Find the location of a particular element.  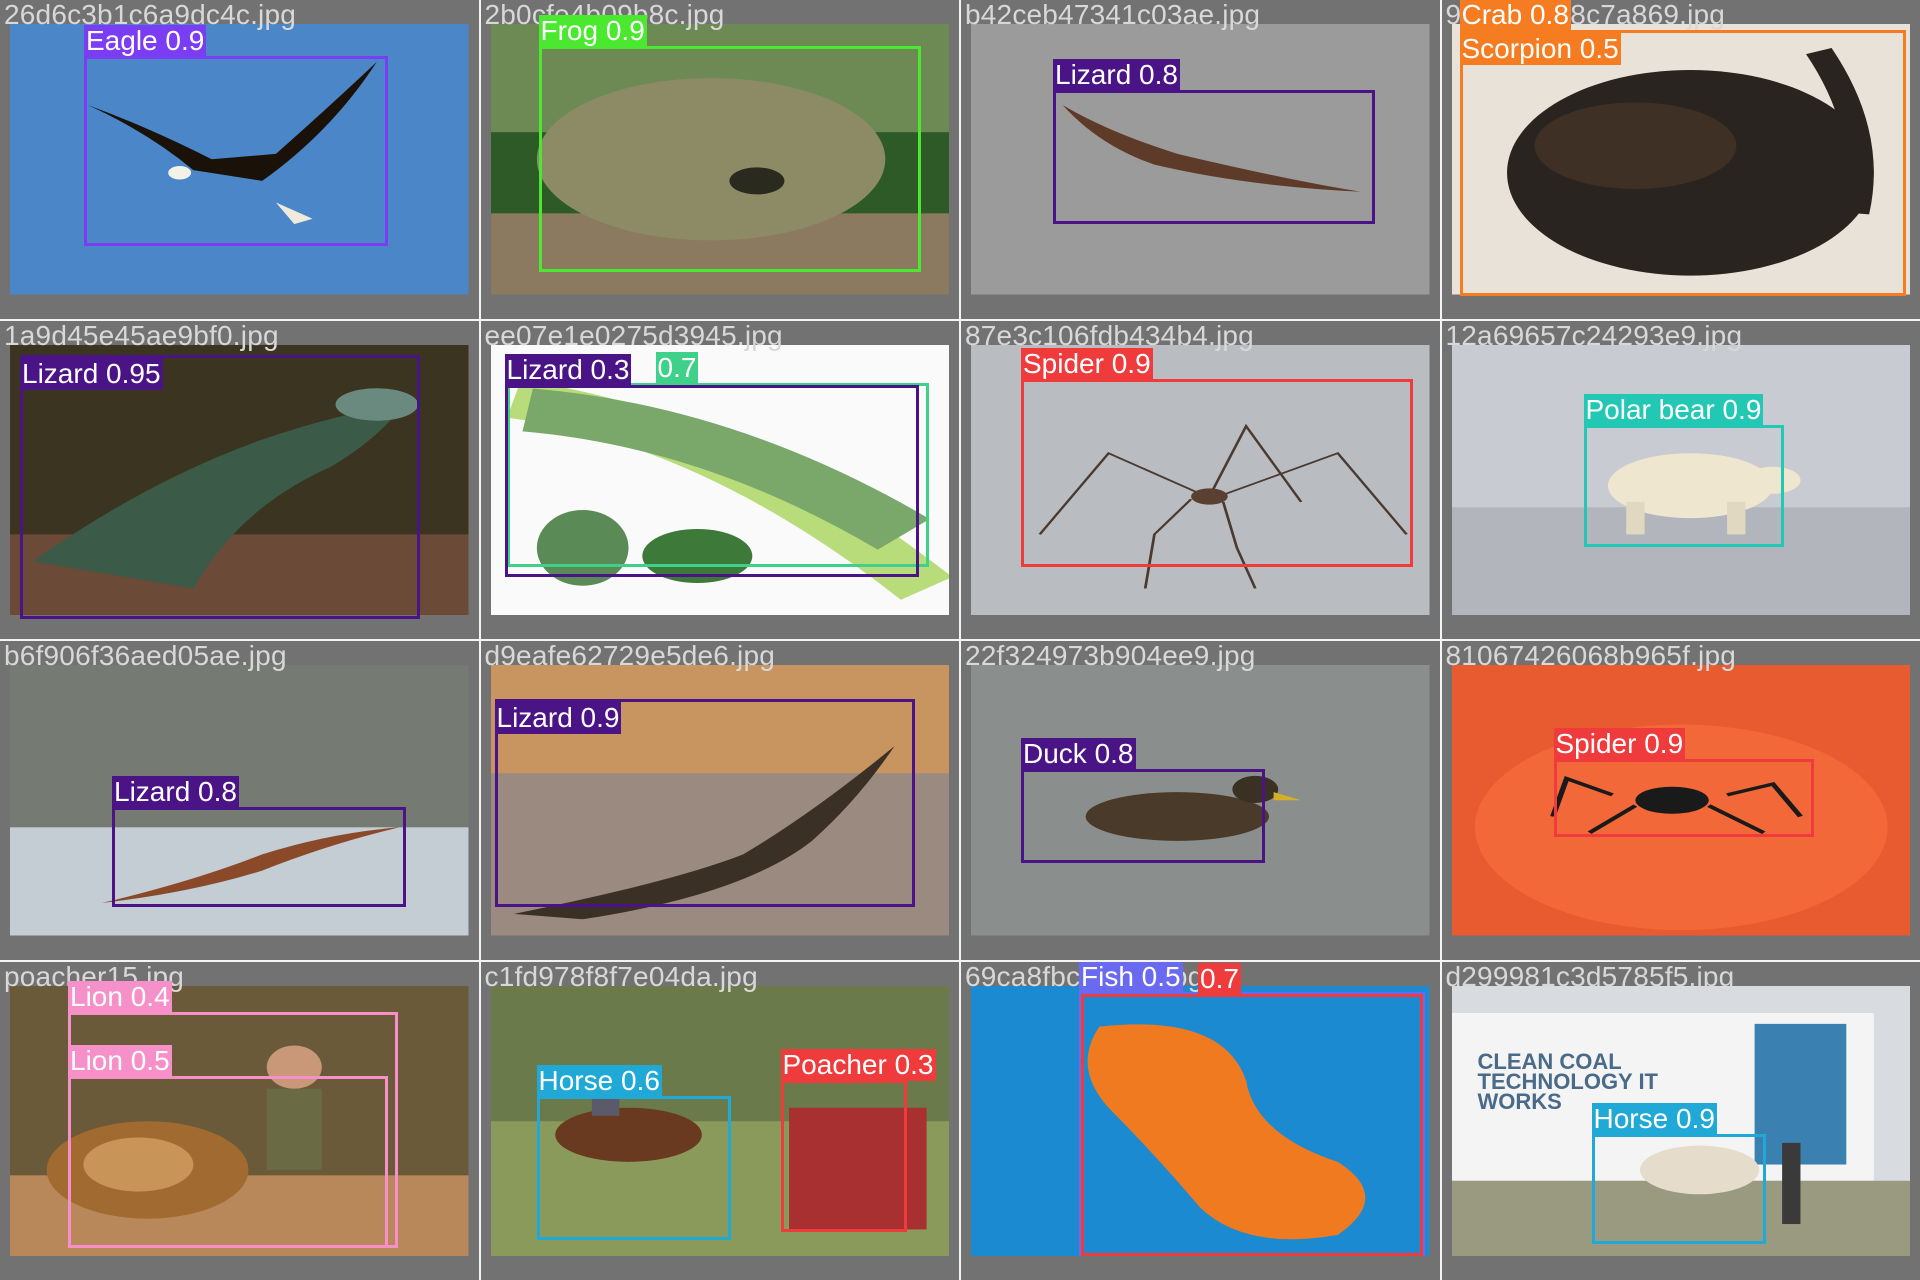

detection-label: Lizard 0.9 is located at coordinates (558, 718).